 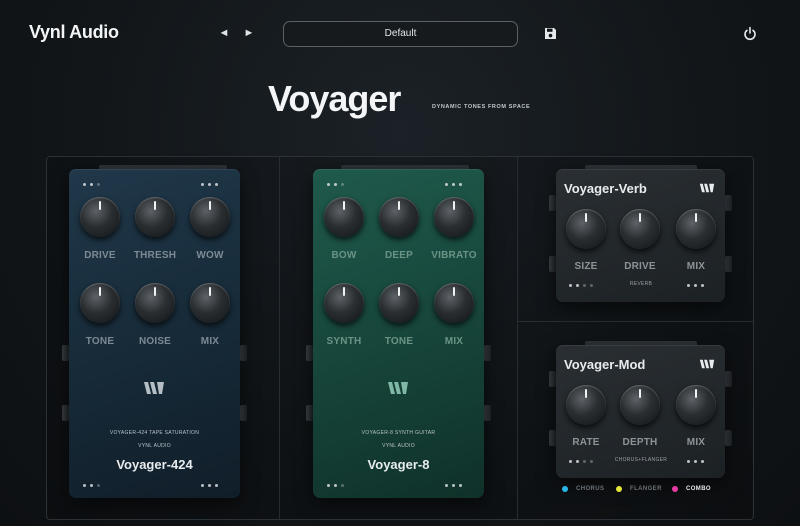 I want to click on mode-option-label: FLANGER, so click(x=646, y=489).